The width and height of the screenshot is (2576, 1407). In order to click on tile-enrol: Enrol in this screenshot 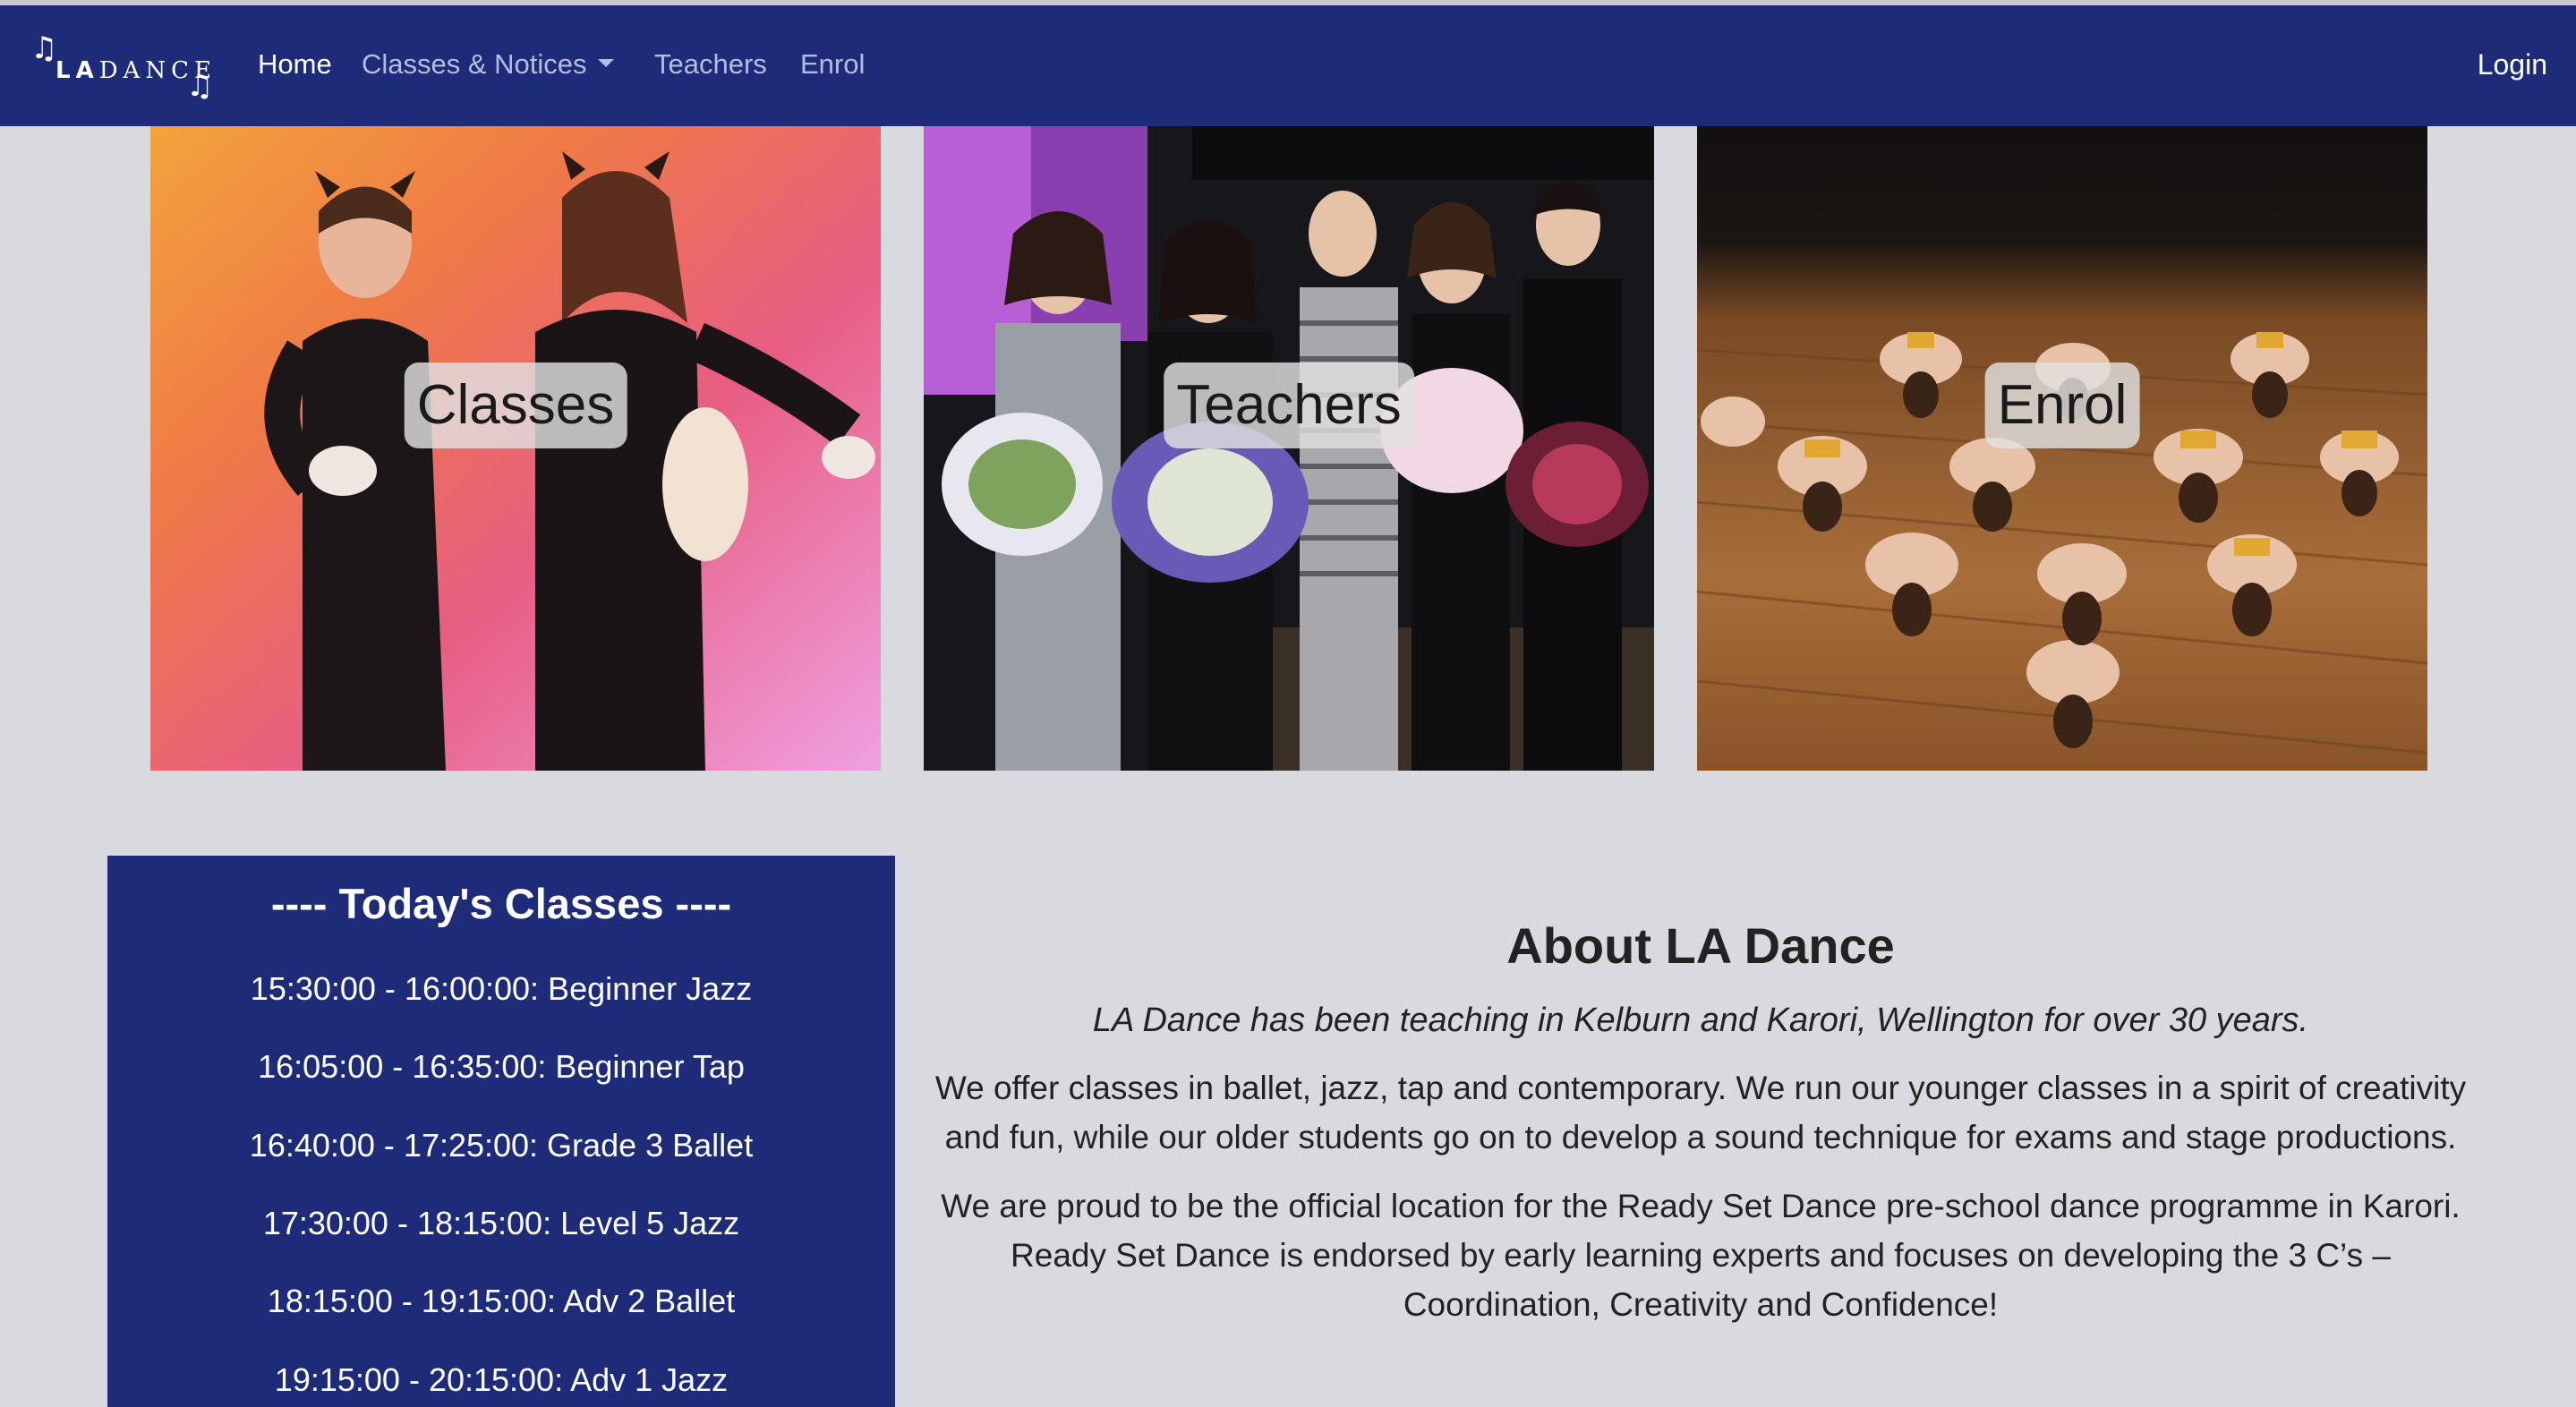, I will do `click(2062, 448)`.